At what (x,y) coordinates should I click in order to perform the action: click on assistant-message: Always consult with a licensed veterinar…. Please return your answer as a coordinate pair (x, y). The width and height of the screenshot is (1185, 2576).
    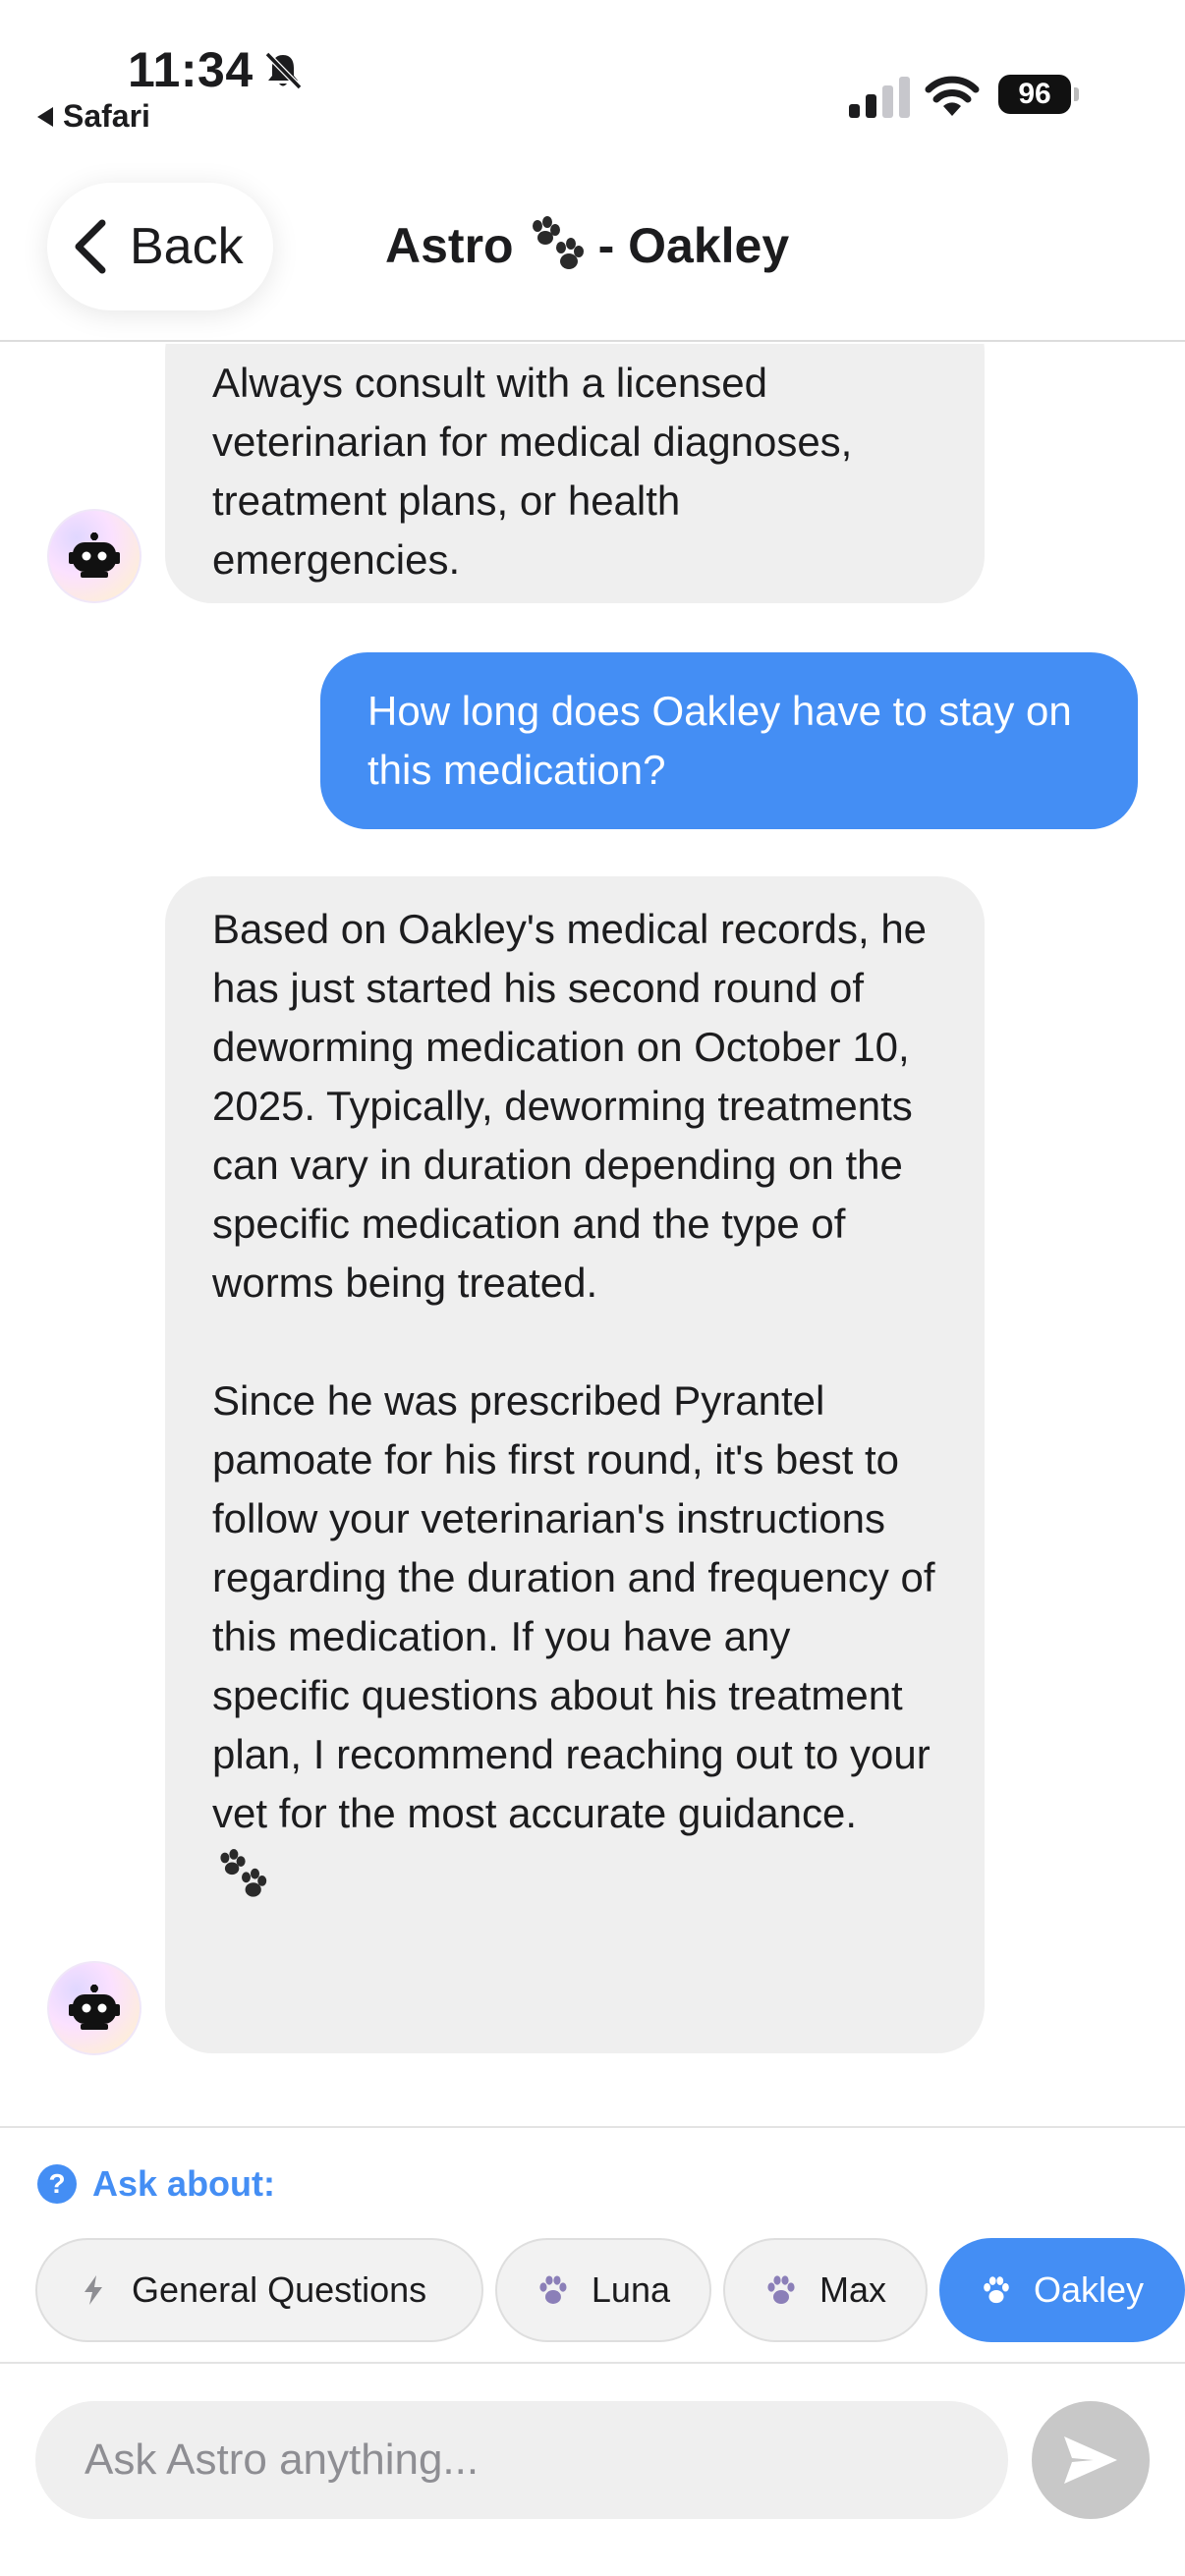
    Looking at the image, I should click on (575, 473).